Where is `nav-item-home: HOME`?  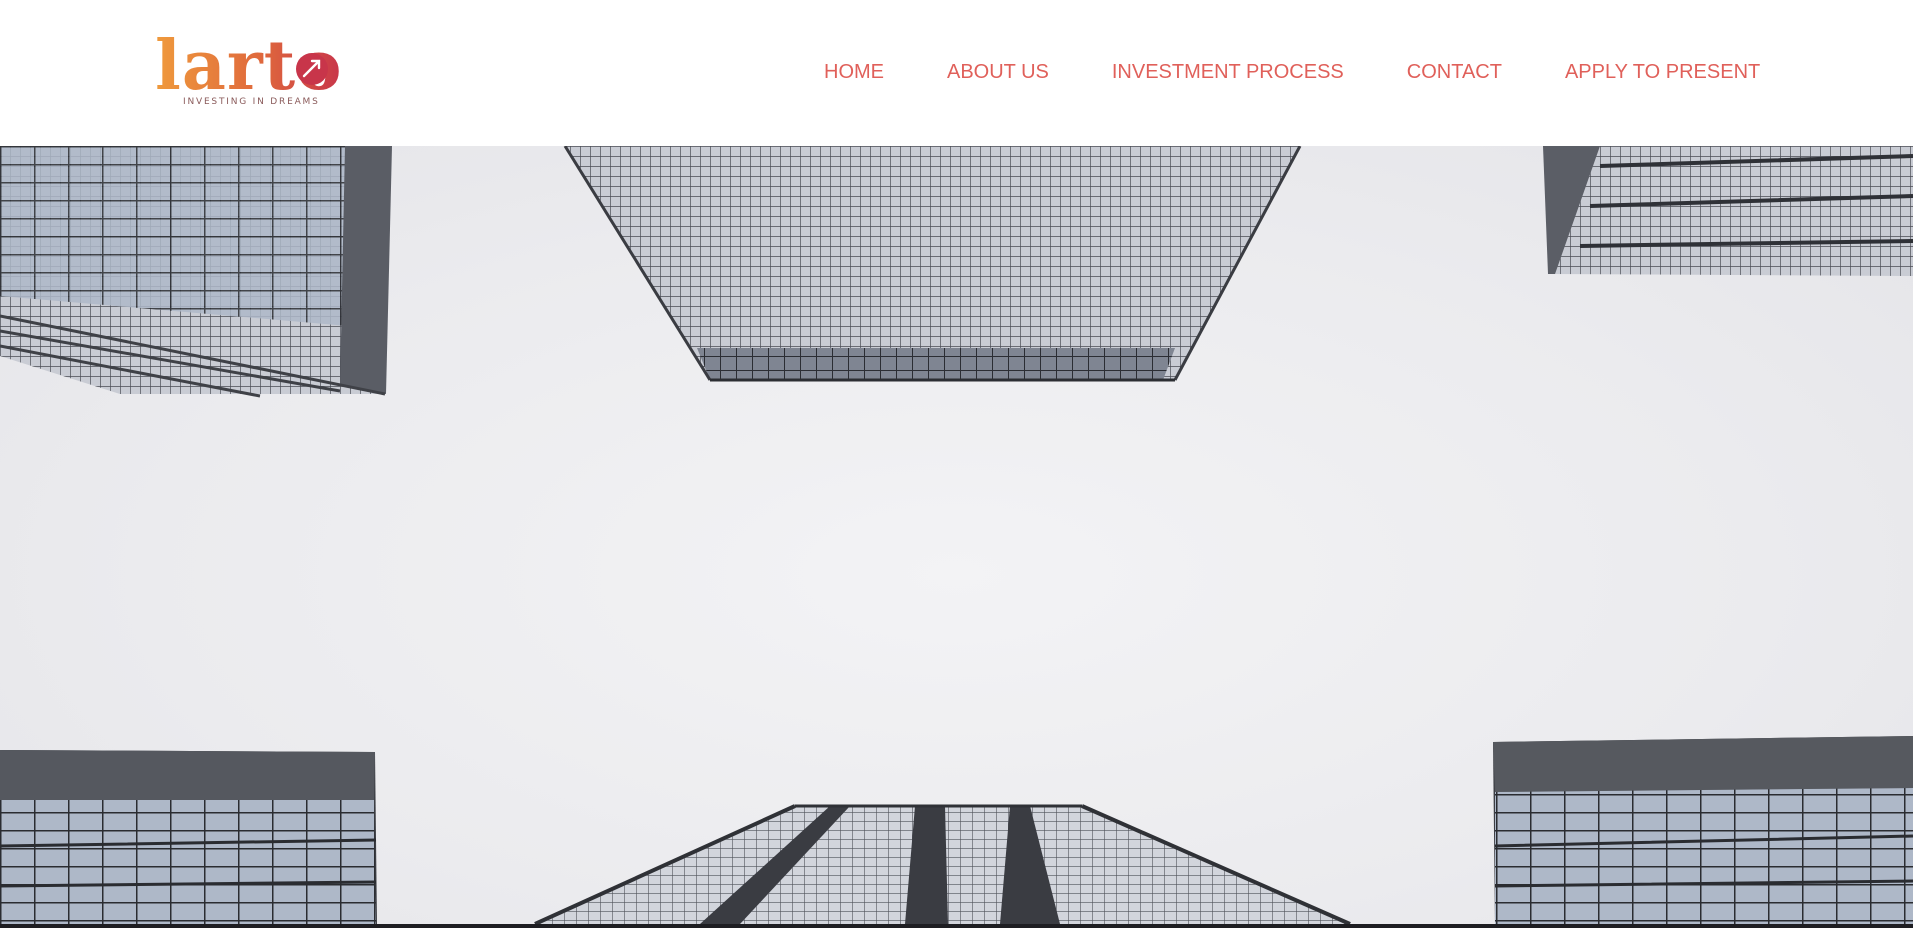
nav-item-home: HOME is located at coordinates (854, 72).